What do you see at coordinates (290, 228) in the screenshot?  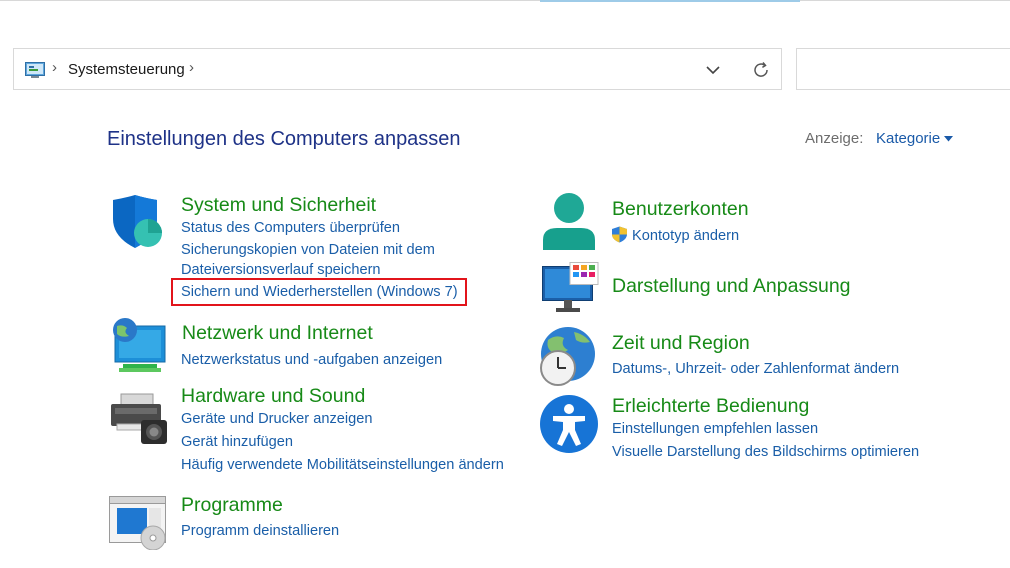 I see `link-check-computer-status: Status des Computers überprüfen` at bounding box center [290, 228].